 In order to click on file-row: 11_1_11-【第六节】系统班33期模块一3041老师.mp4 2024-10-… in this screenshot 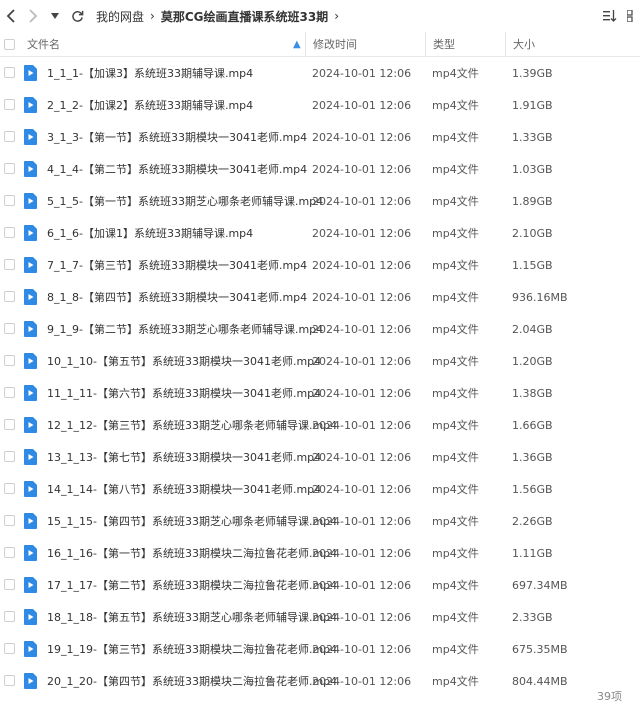, I will do `click(320, 393)`.